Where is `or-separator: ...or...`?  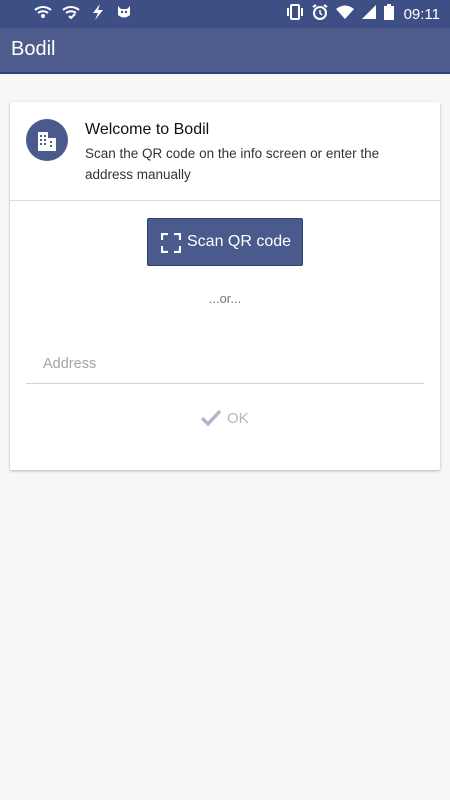
or-separator: ...or... is located at coordinates (225, 298).